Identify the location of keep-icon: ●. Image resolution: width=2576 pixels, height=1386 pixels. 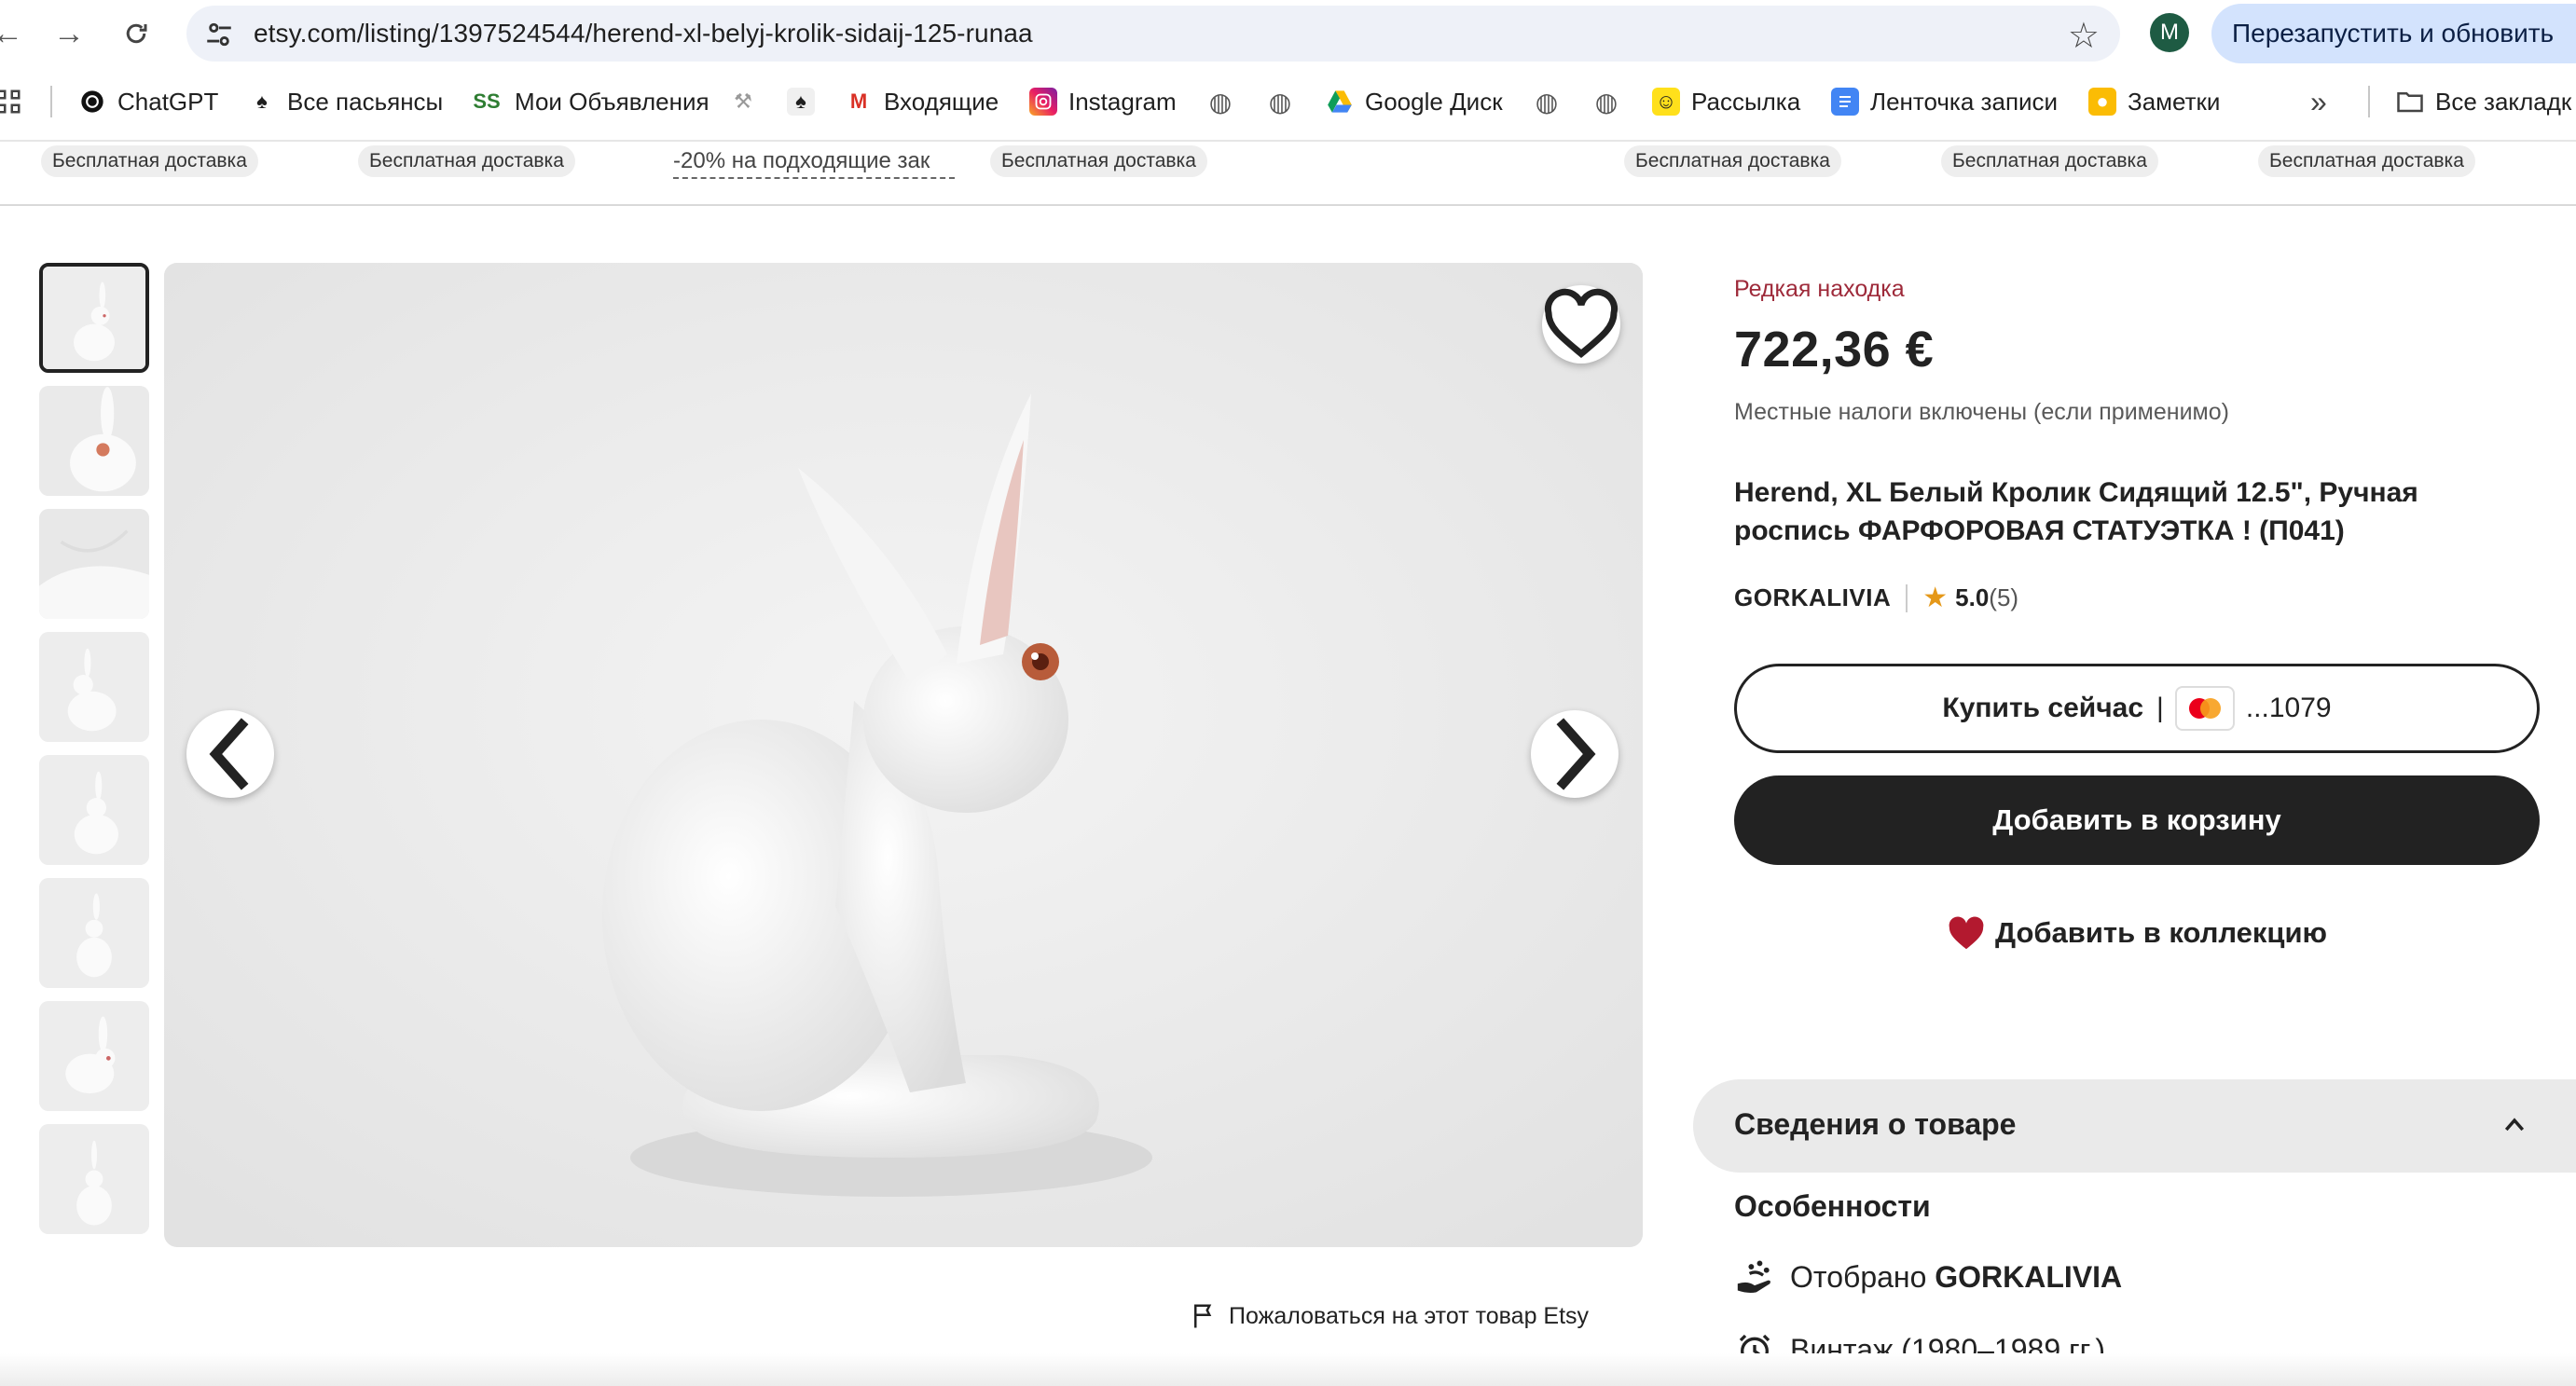
(2102, 102).